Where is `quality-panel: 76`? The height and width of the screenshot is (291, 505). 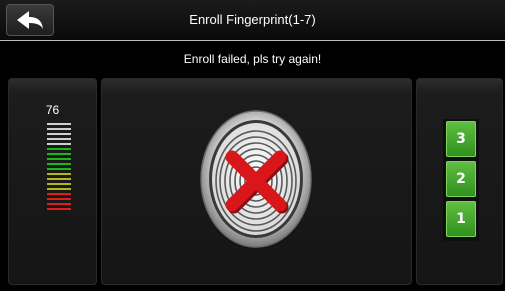 quality-panel: 76 is located at coordinates (52, 181).